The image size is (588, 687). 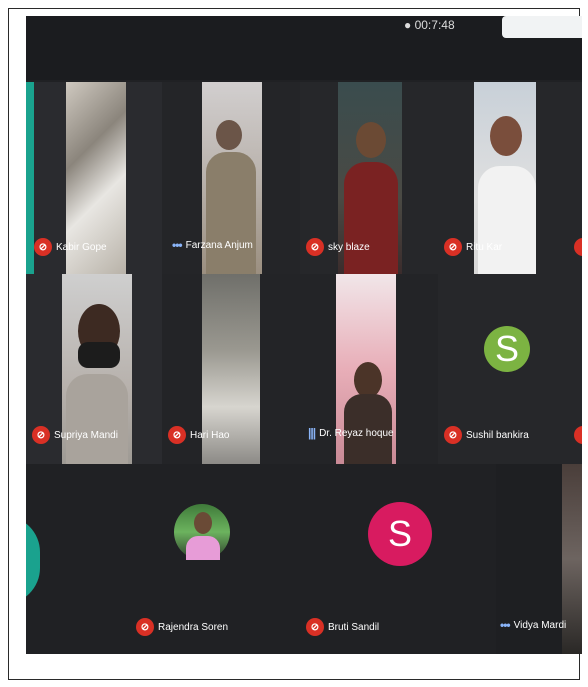 I want to click on participant-namebar: ⊘ Hari Hao, so click(x=198, y=435).